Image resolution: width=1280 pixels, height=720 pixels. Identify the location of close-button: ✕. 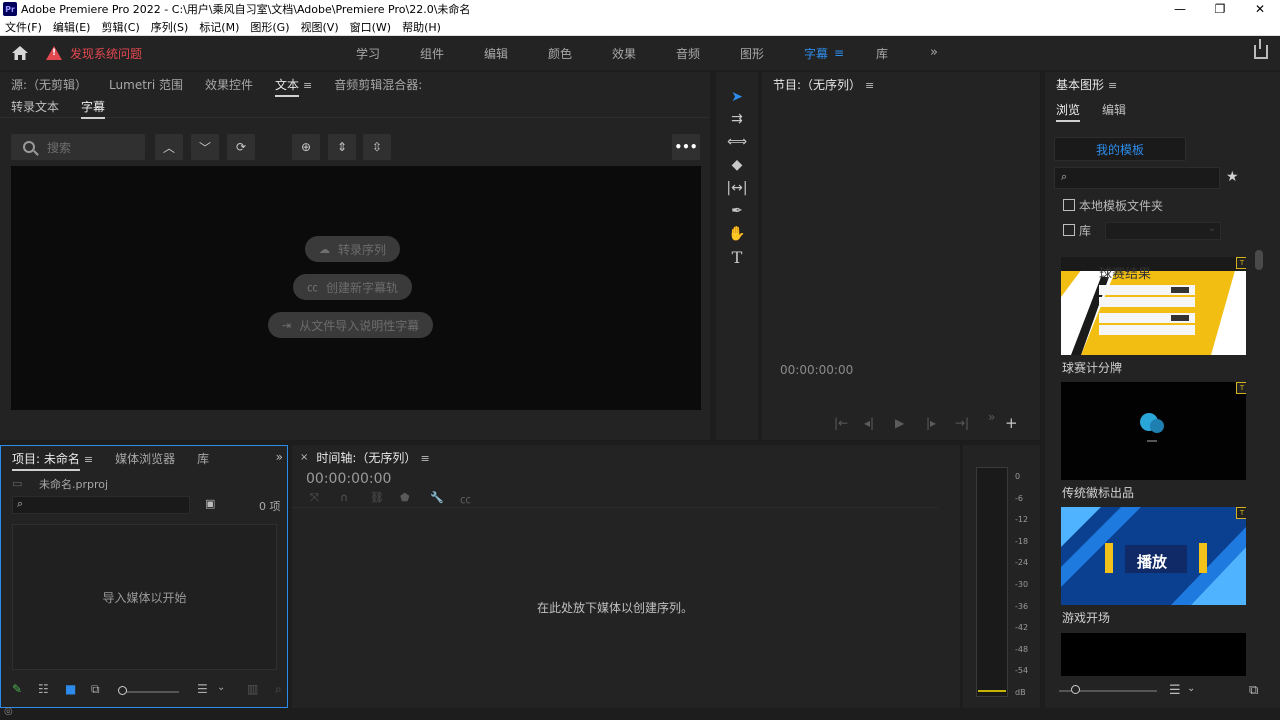
(1260, 9).